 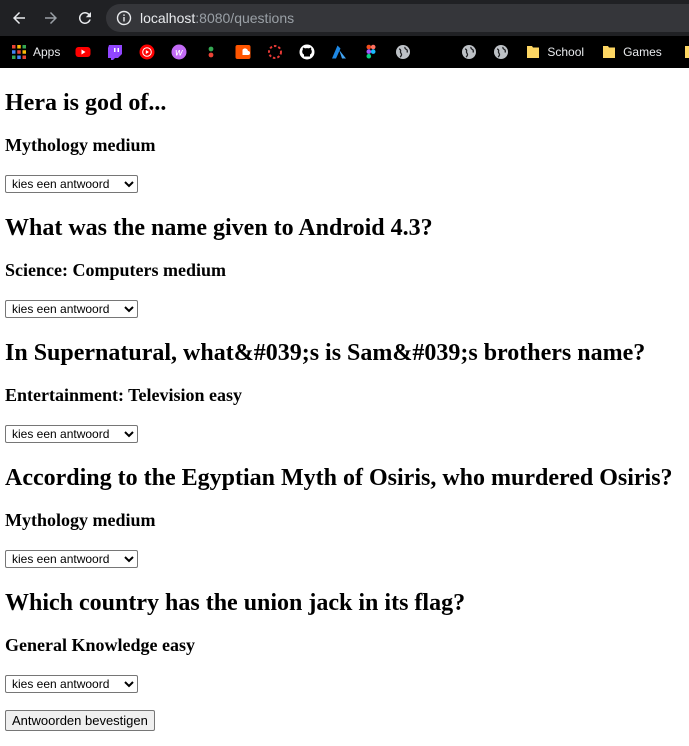 I want to click on svg-text: w, so click(x=179, y=53).